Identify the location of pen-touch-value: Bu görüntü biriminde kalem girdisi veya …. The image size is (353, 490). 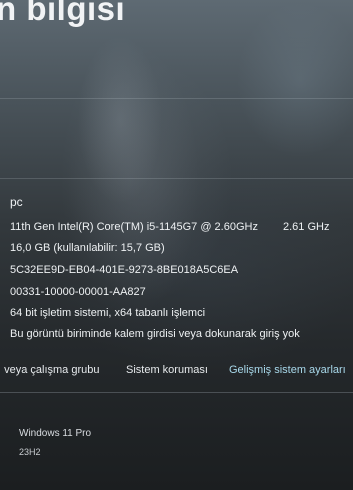
(155, 334).